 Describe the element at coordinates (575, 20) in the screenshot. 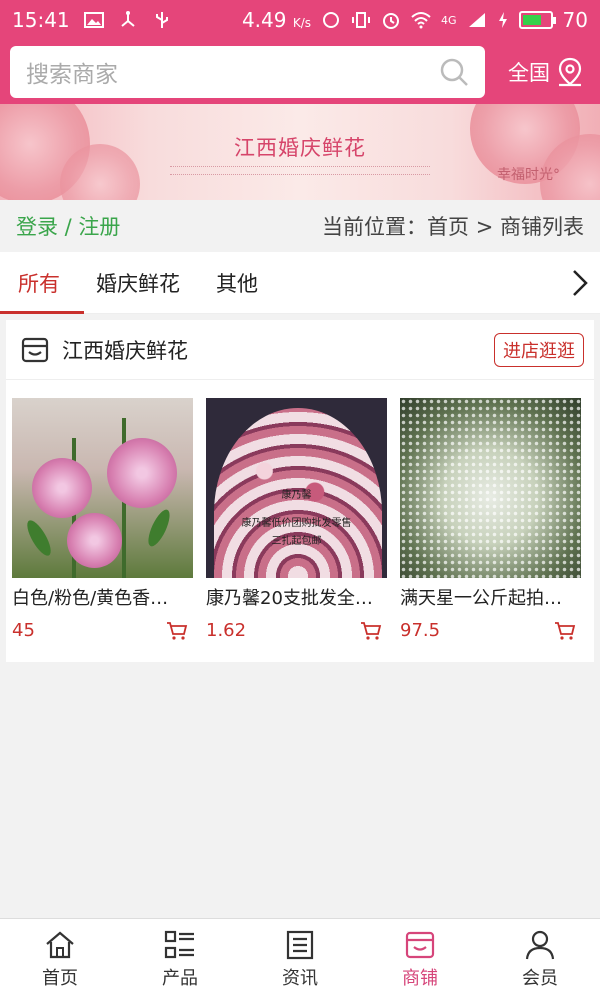

I see `battery-percent: 70` at that location.